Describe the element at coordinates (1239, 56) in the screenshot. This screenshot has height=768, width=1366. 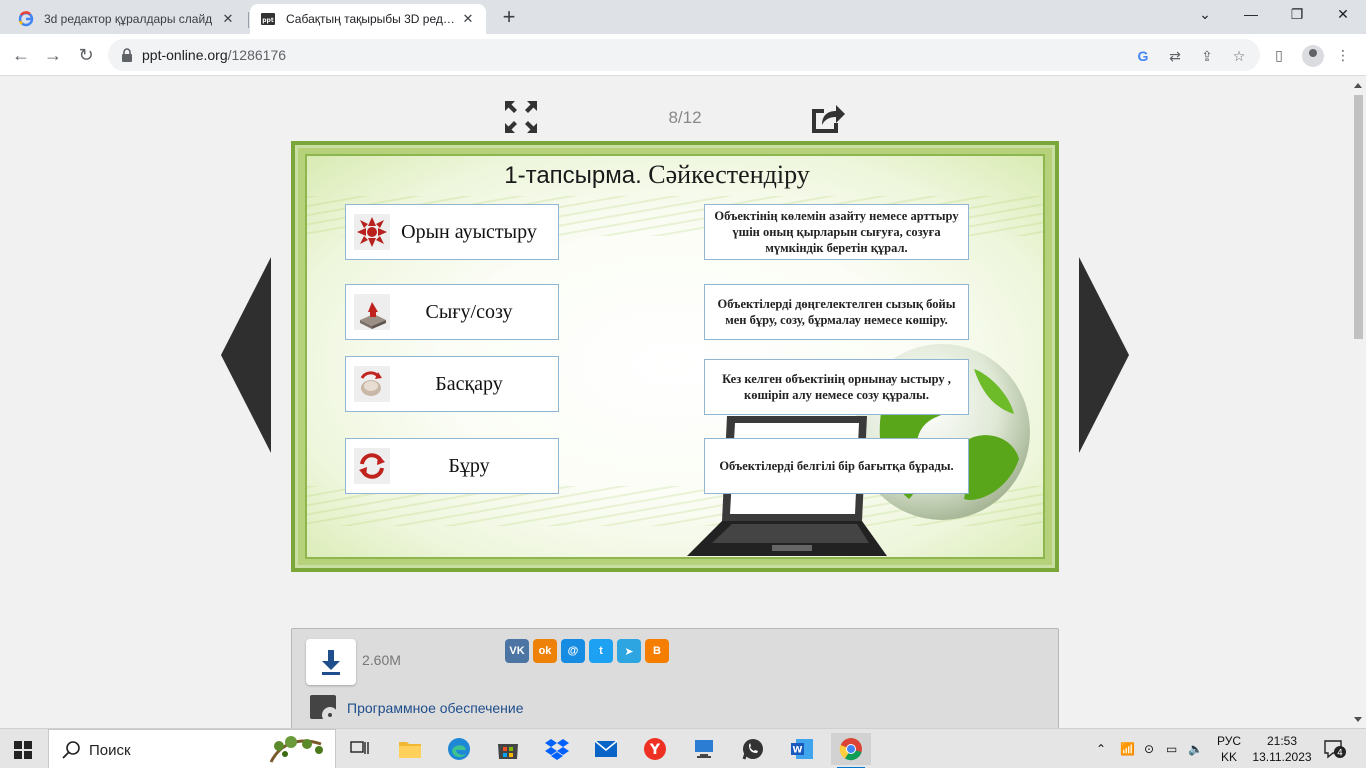
I see `bookmark-star-icon: ☆` at that location.